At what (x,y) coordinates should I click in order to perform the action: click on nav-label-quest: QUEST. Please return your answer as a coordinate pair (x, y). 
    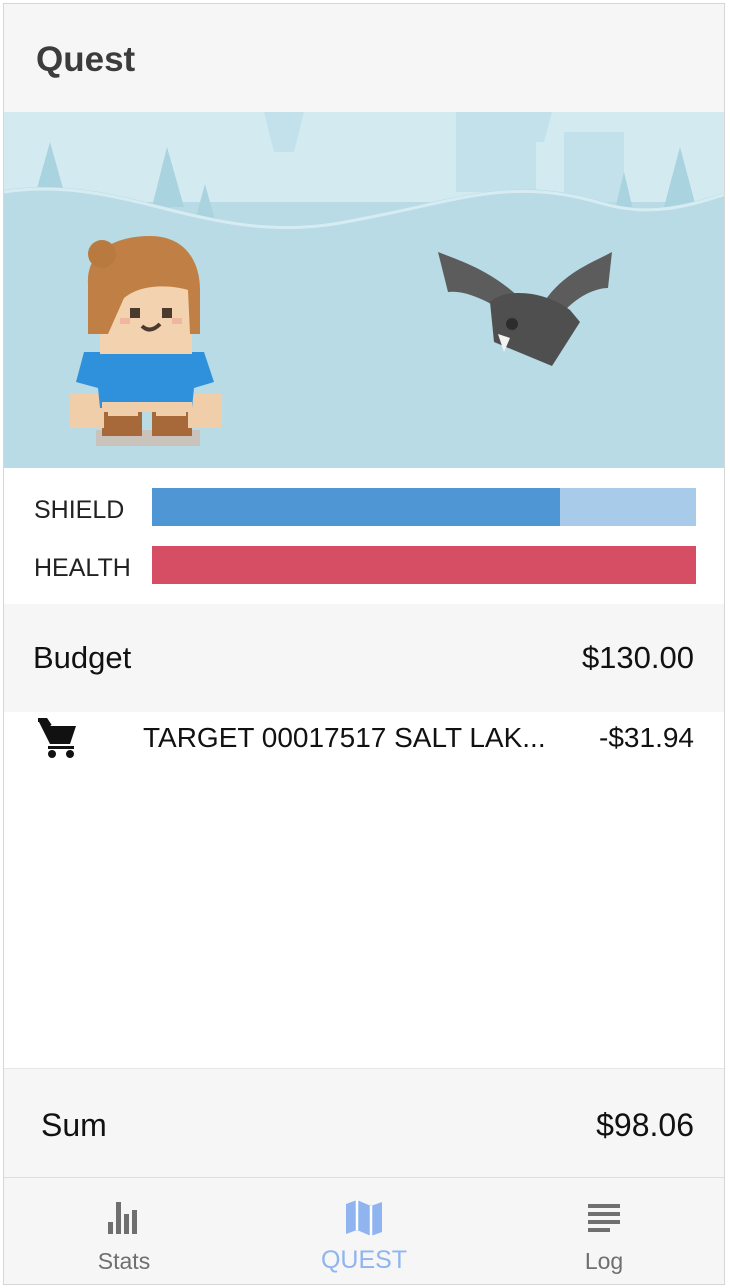
    Looking at the image, I should click on (364, 1260).